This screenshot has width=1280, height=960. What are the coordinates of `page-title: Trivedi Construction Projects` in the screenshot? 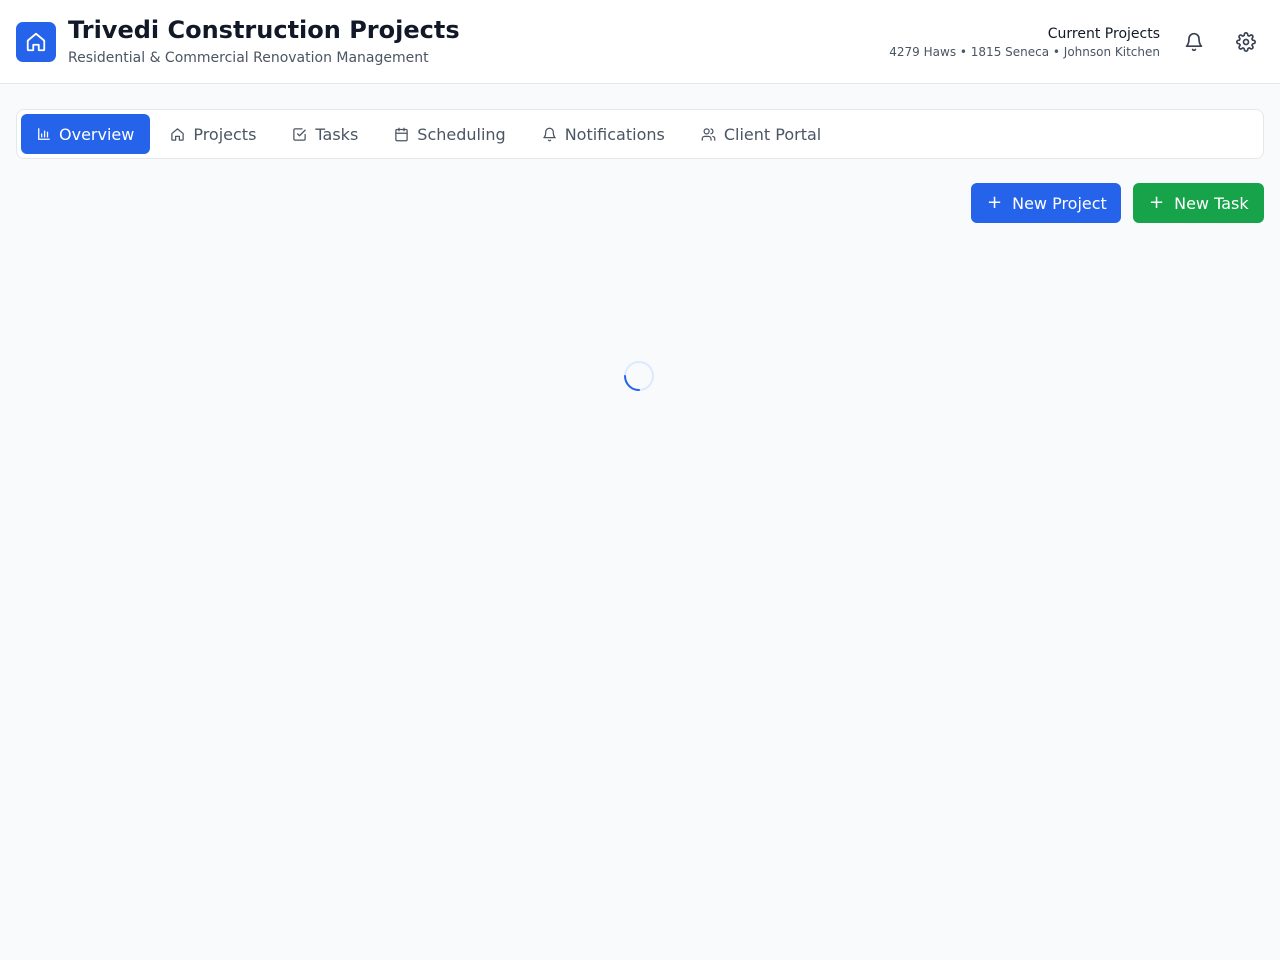 It's located at (264, 30).